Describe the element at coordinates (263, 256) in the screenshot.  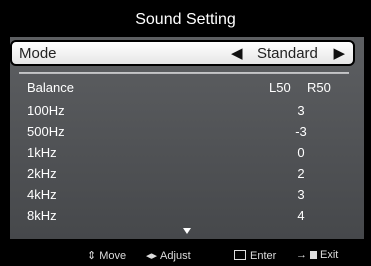
I see `hint-enter-label: Enter` at that location.